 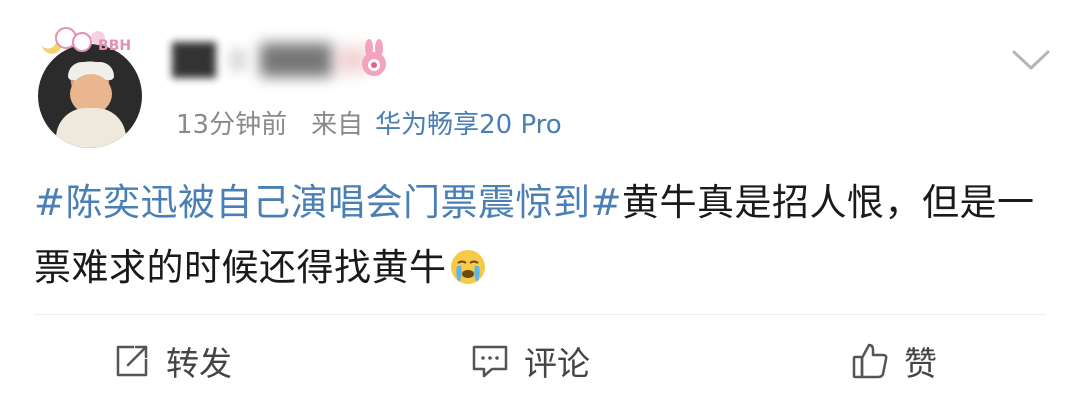 I want to click on member-badge-icon, so click(x=374, y=58).